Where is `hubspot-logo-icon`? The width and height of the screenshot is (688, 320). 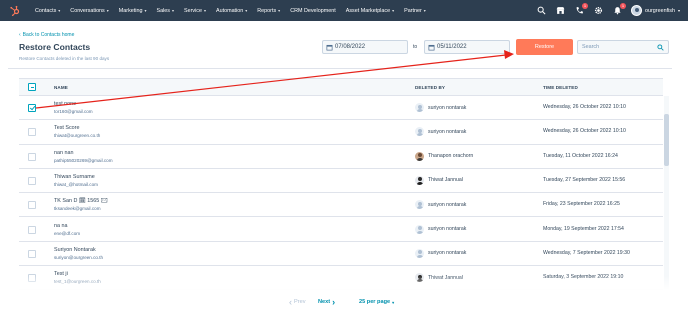 hubspot-logo-icon is located at coordinates (15, 10).